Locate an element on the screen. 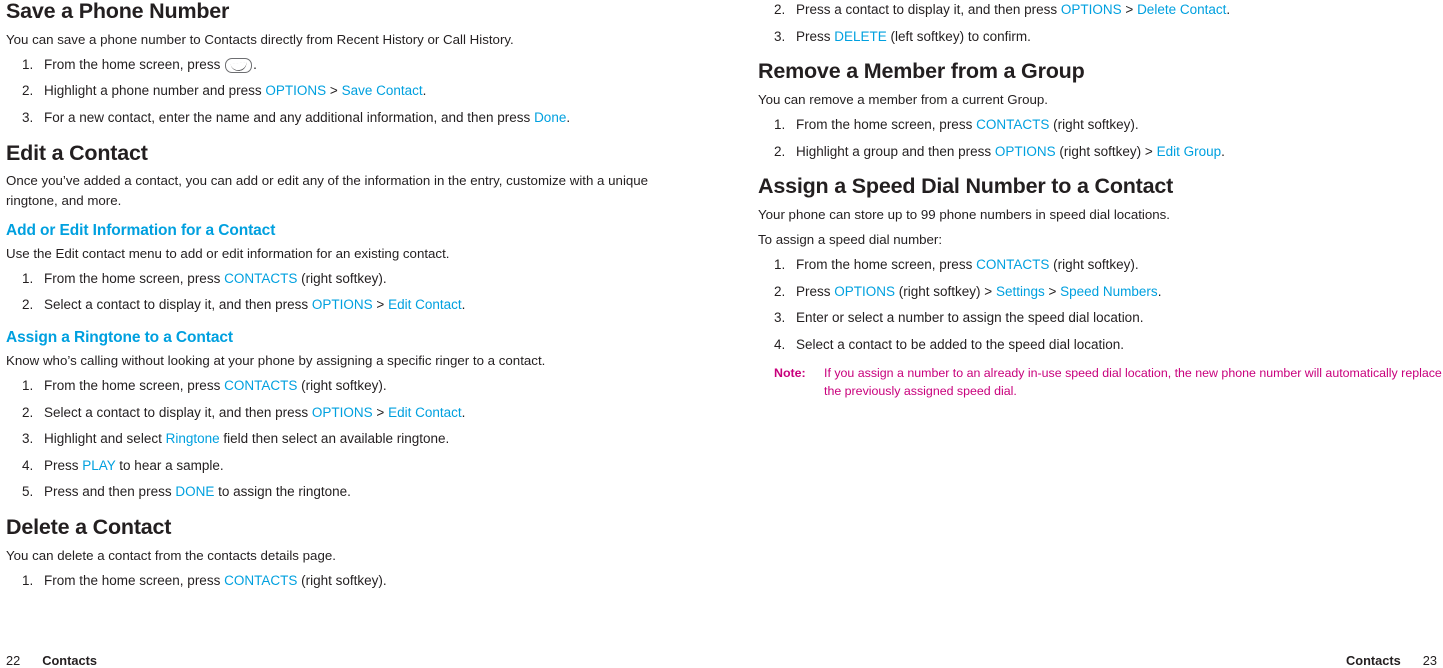  ui-term: PLAY is located at coordinates (99, 465).